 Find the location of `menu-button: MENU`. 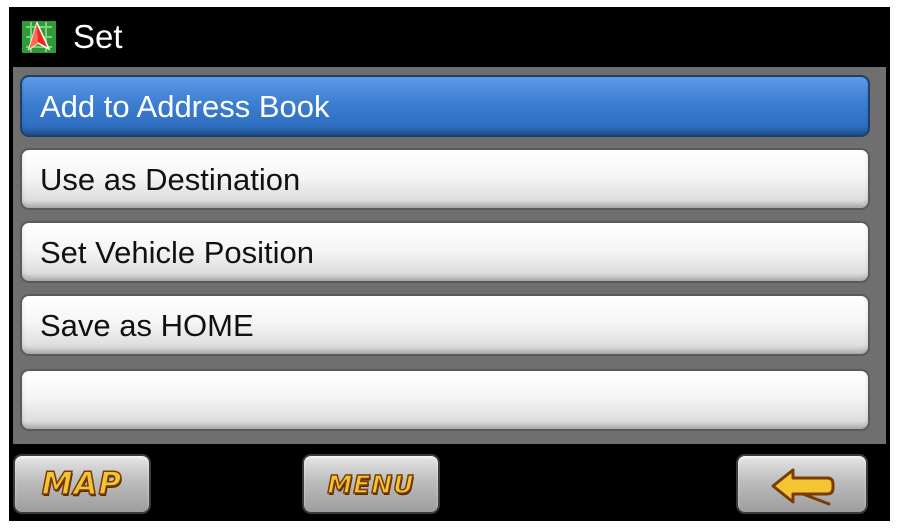

menu-button: MENU is located at coordinates (371, 484).